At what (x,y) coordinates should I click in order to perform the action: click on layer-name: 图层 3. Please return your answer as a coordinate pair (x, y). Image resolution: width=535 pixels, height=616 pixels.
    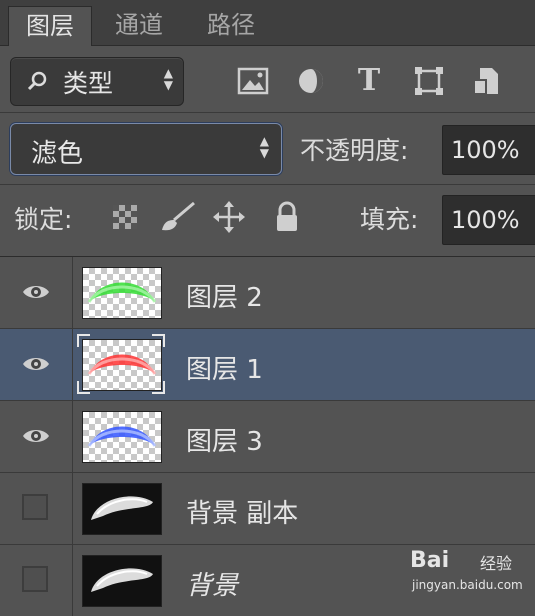
    Looking at the image, I should click on (224, 439).